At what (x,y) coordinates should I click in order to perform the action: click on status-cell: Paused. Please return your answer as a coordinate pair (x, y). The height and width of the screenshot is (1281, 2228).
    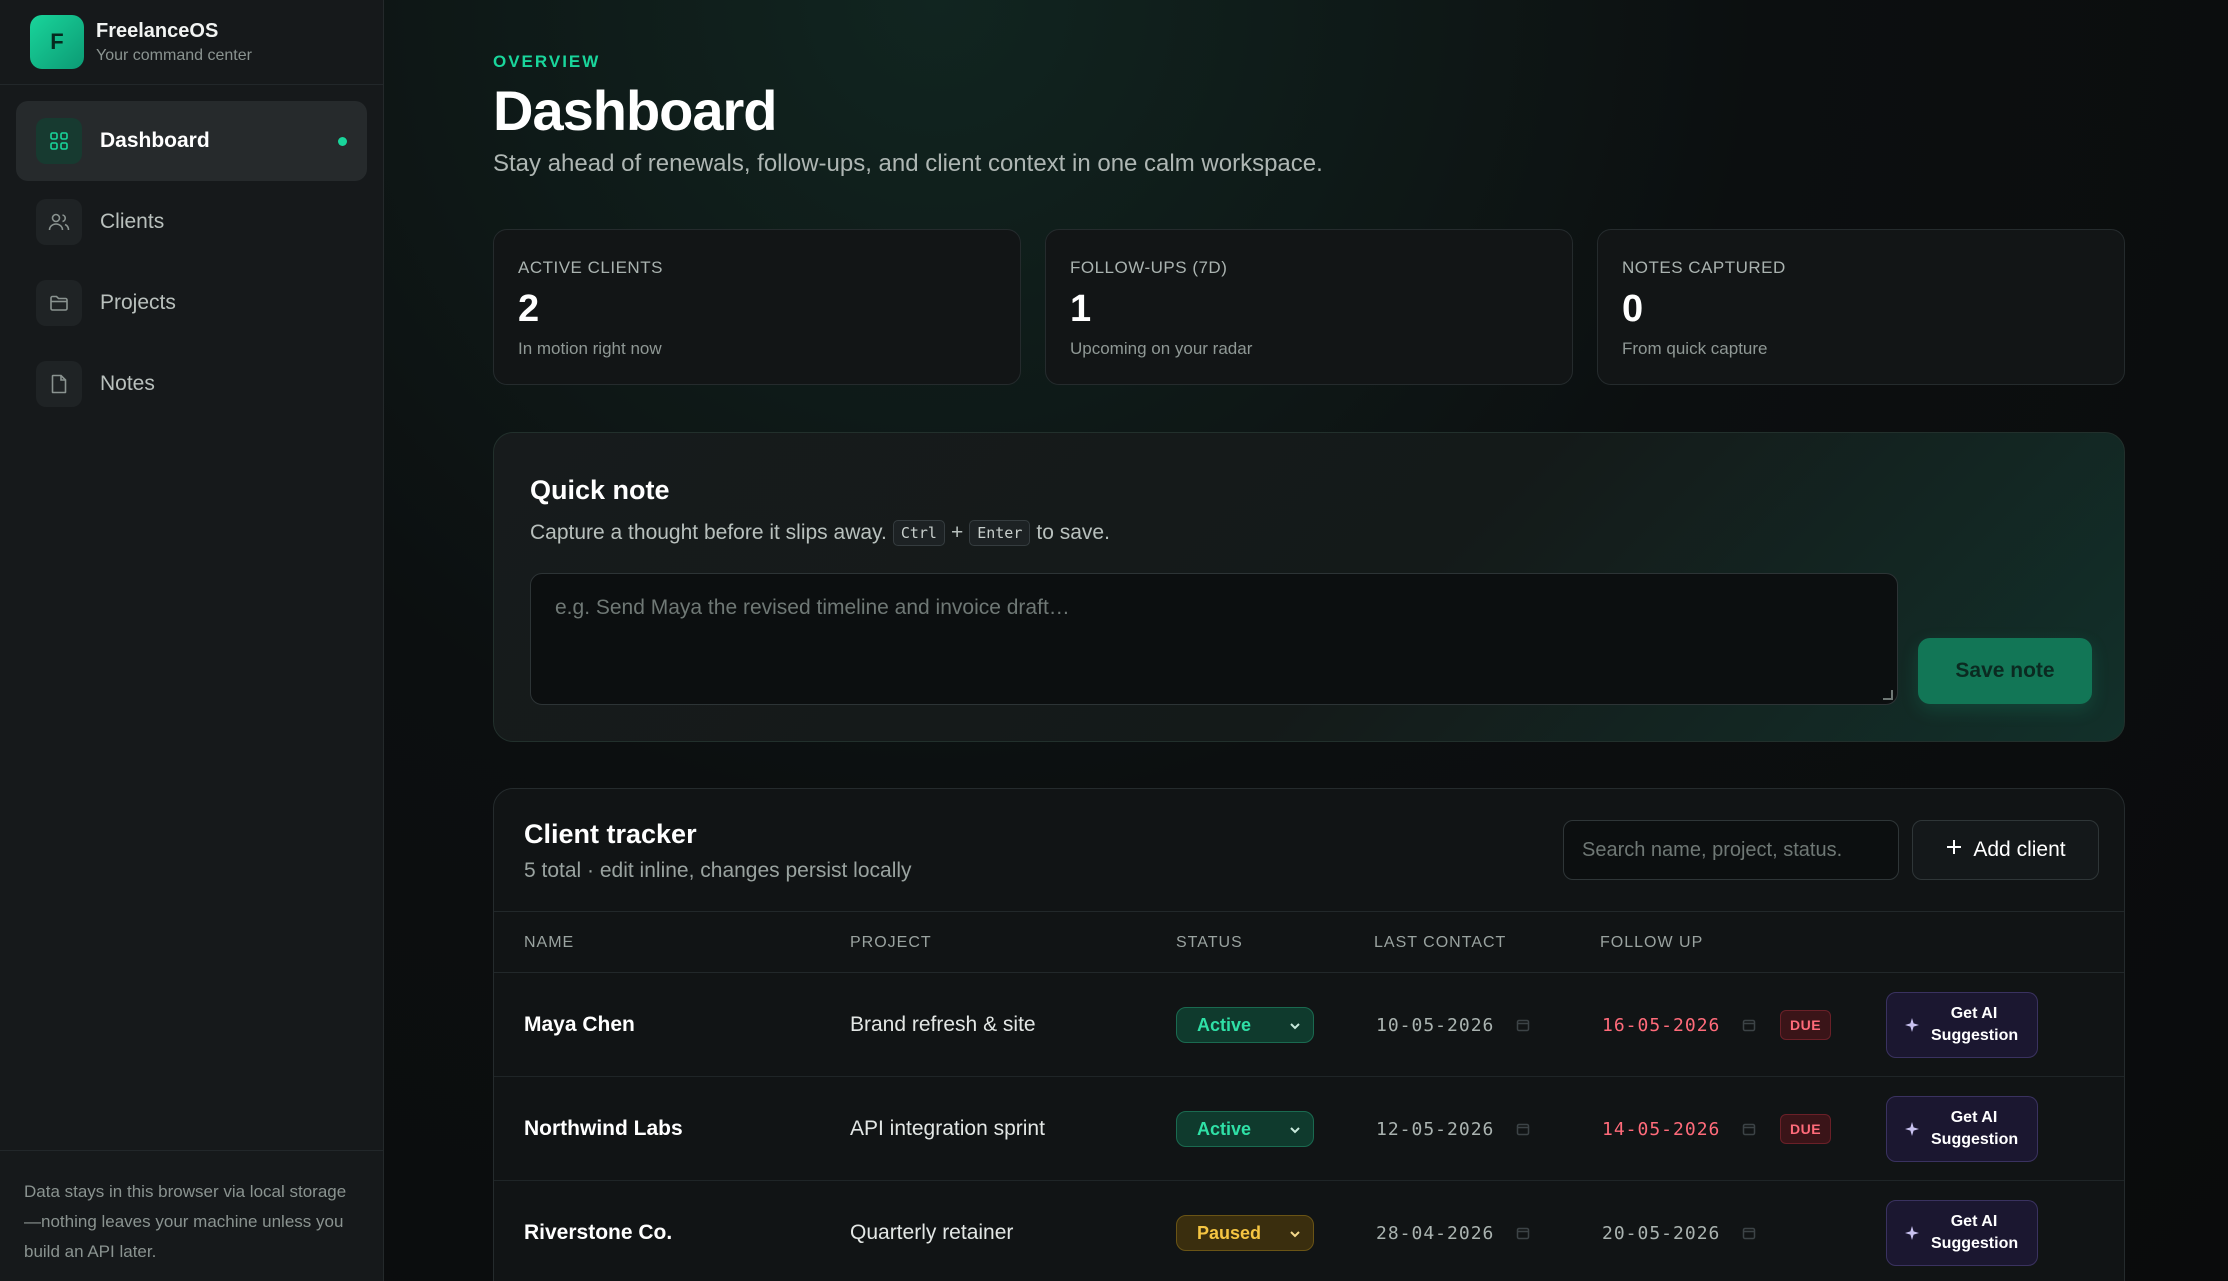
    Looking at the image, I should click on (1245, 1231).